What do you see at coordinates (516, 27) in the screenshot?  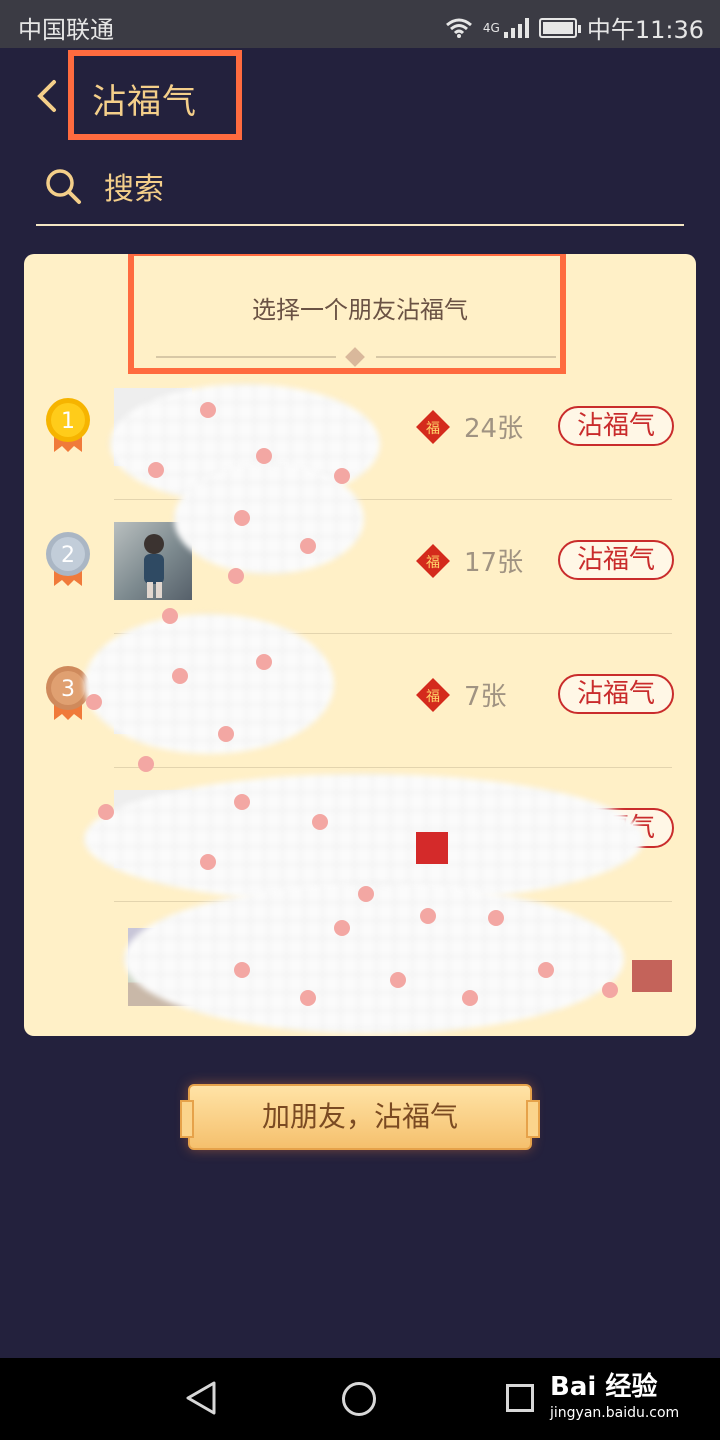 I see `signal-icon` at bounding box center [516, 27].